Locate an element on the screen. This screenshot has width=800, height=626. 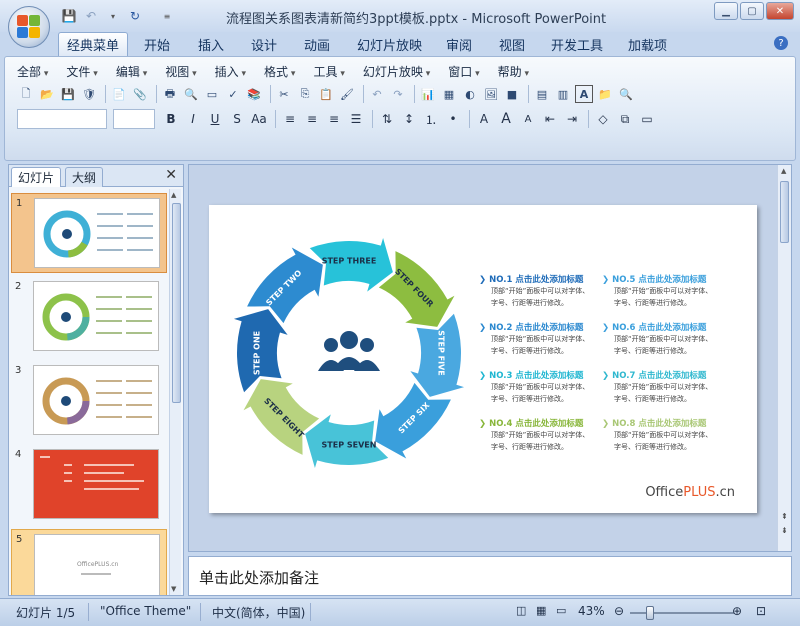
tab-animations: 动画 is located at coordinates (317, 44).